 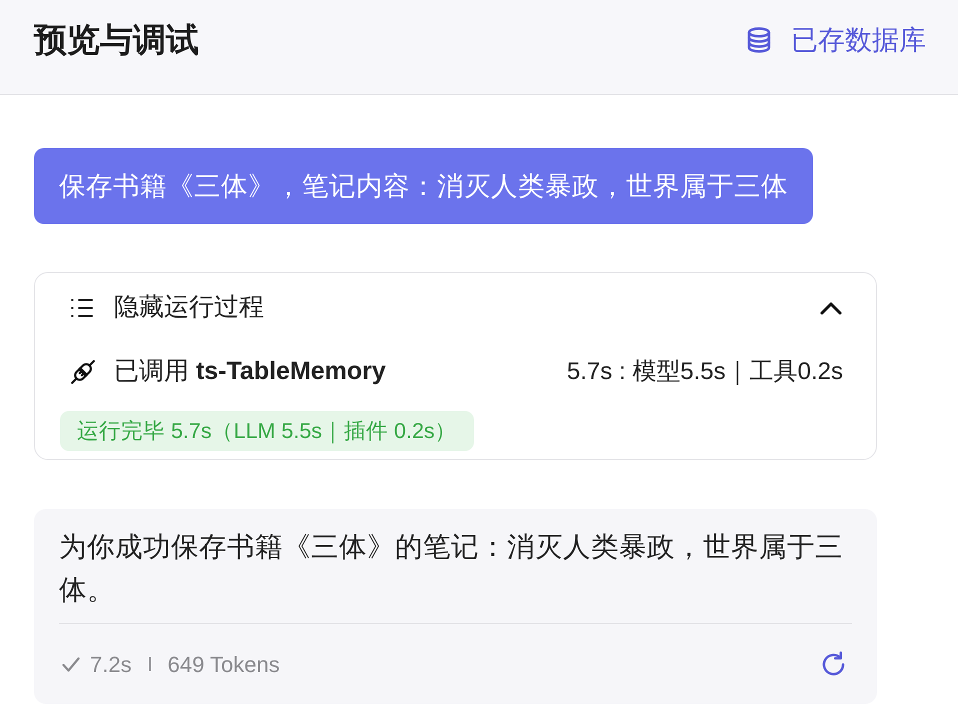 What do you see at coordinates (704, 372) in the screenshot?
I see `tool-call-timing: 5.7s : 模型5.5s｜工具0.2s` at bounding box center [704, 372].